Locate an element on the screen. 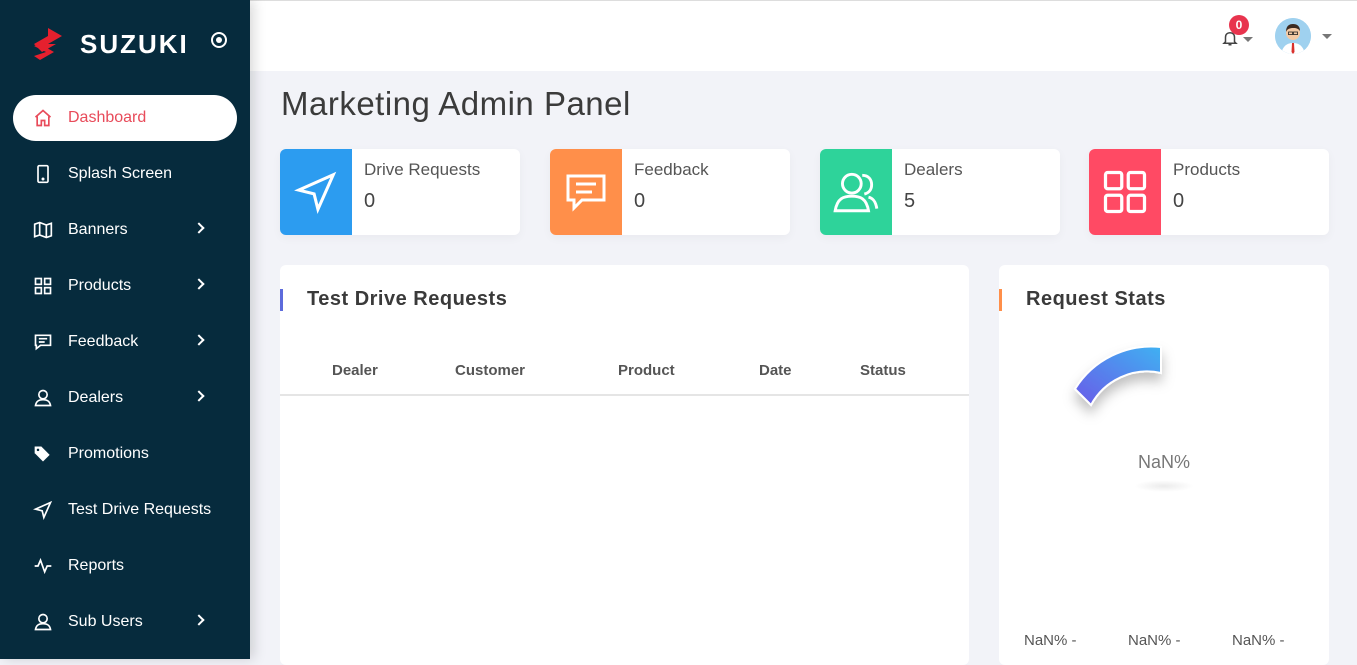 The width and height of the screenshot is (1357, 665). panel-title: Request Stats is located at coordinates (1096, 299).